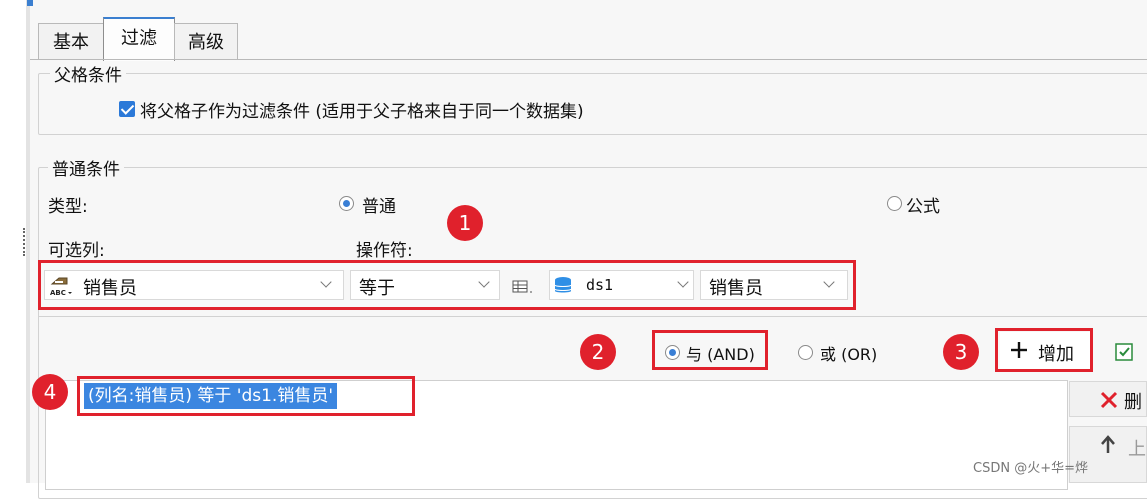 This screenshot has width=1147, height=499. Describe the element at coordinates (1133, 402) in the screenshot. I see `delete-button-label: 删` at that location.